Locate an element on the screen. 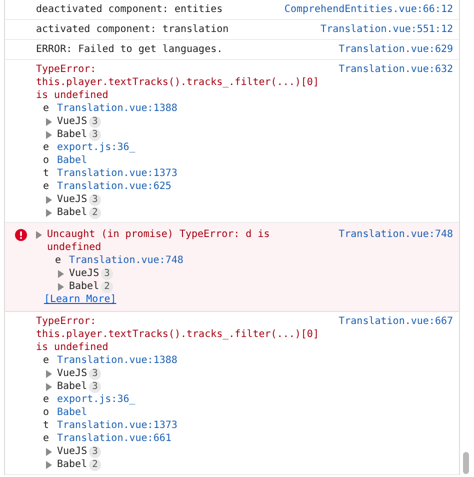  source-link: Translation.vue:667 is located at coordinates (395, 393).